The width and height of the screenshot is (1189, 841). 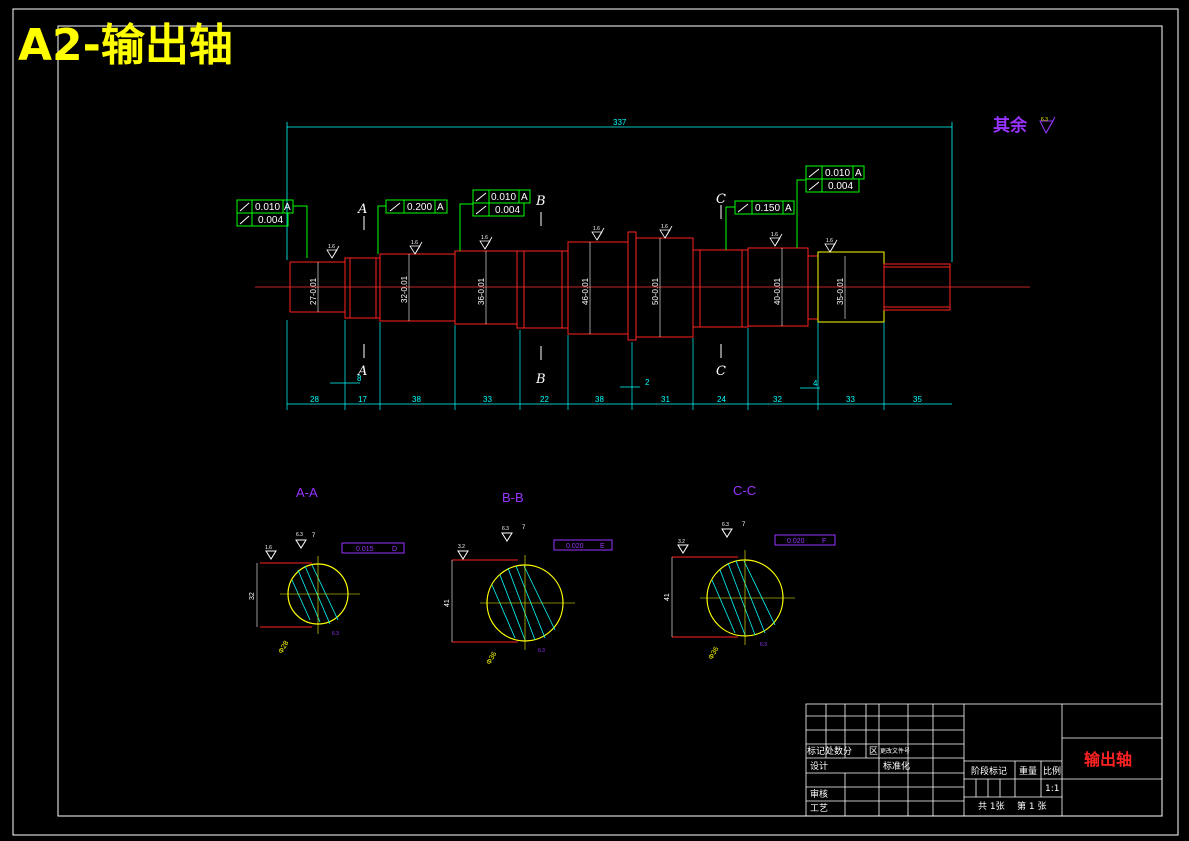 What do you see at coordinates (1028, 771) in the screenshot?
I see `svg-text: 重量` at bounding box center [1028, 771].